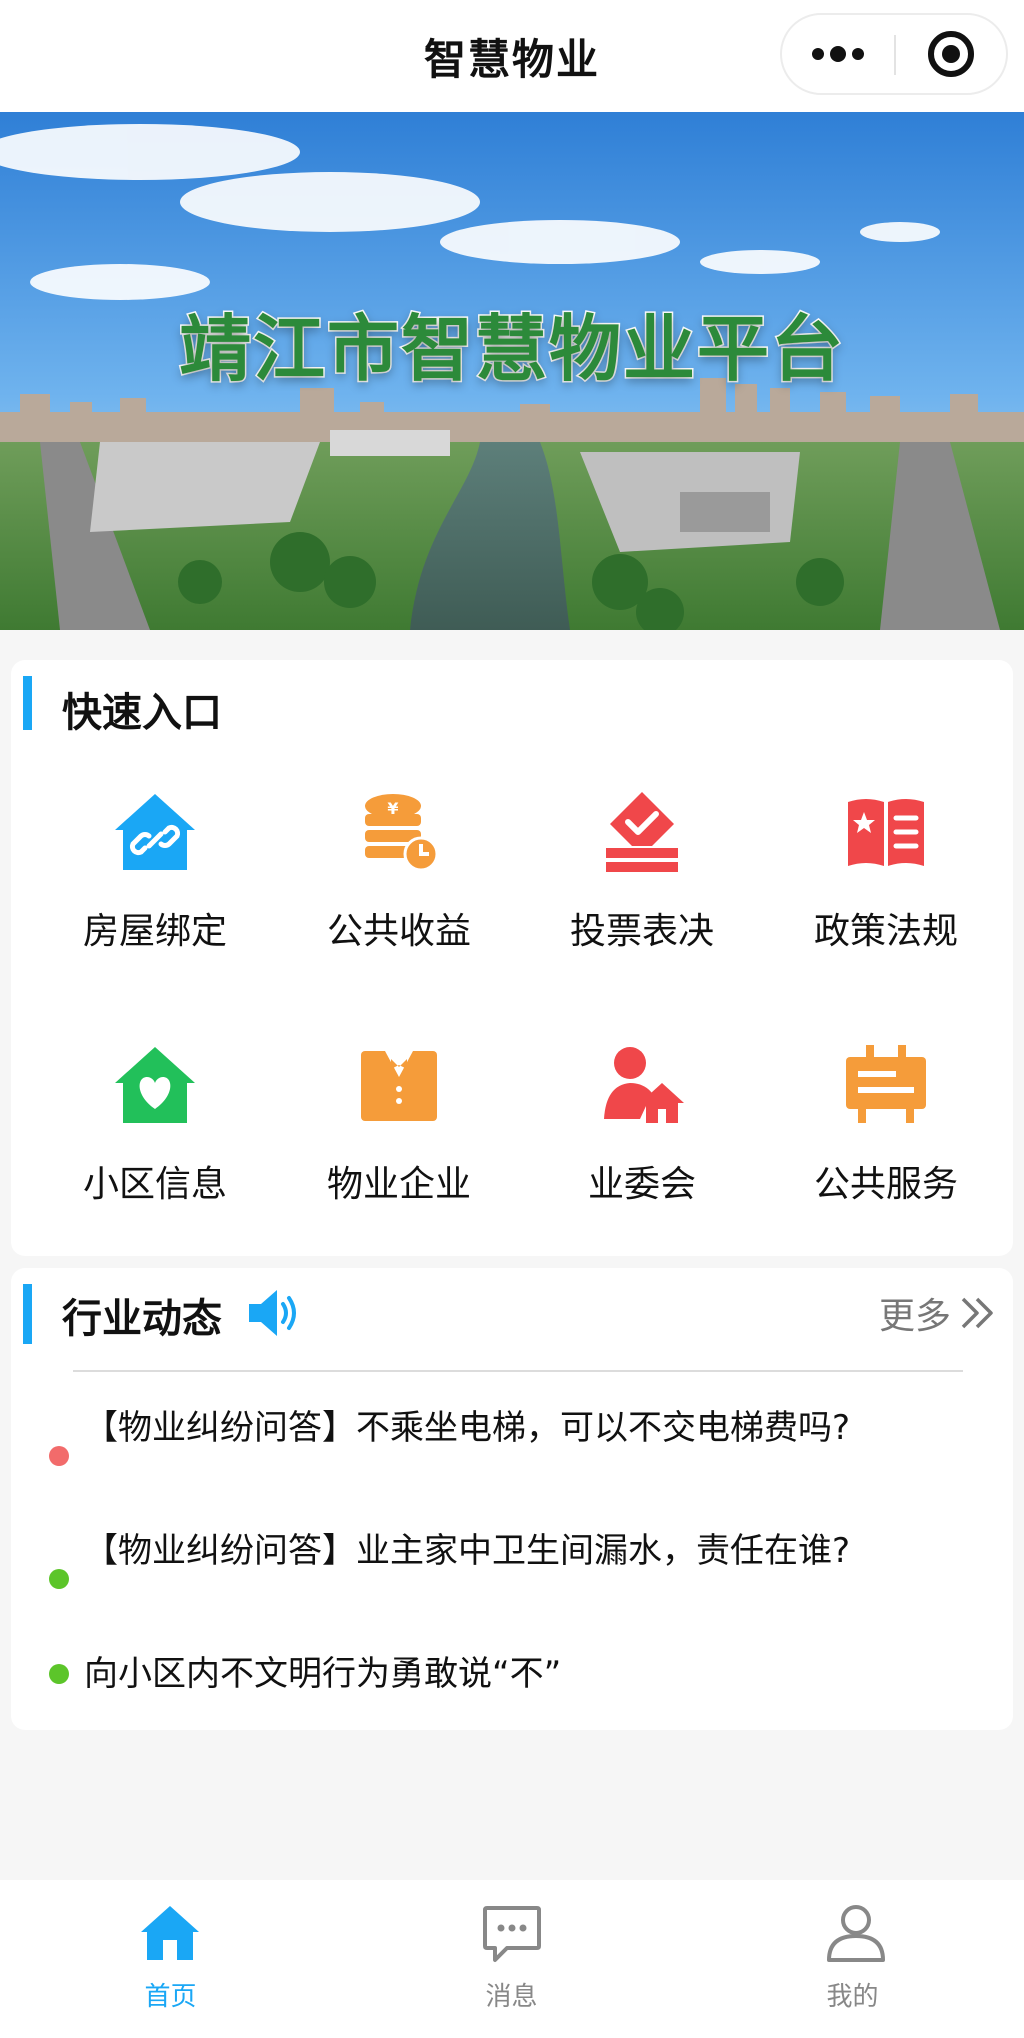  I want to click on news-item: 向小区内不文明行为勇敢说“不”, so click(512, 1674).